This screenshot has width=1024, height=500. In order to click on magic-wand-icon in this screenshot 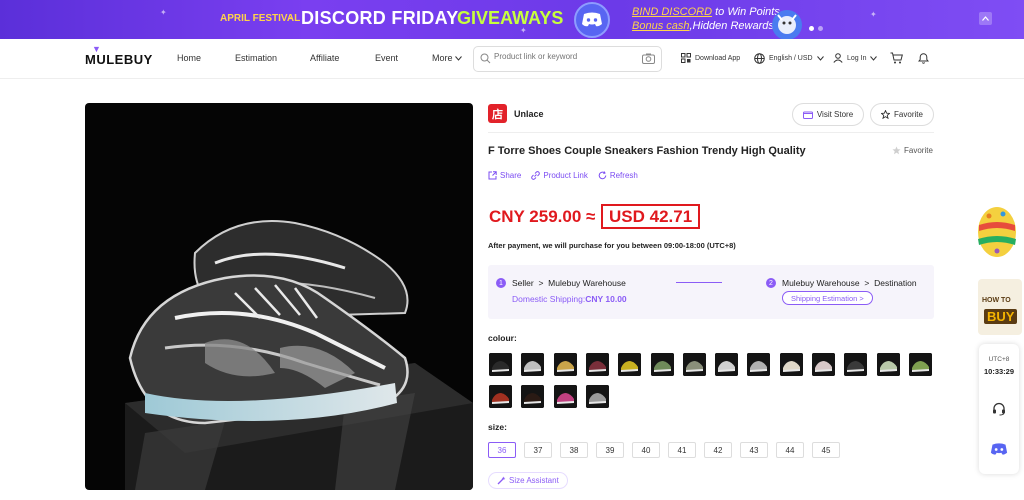, I will do `click(501, 480)`.